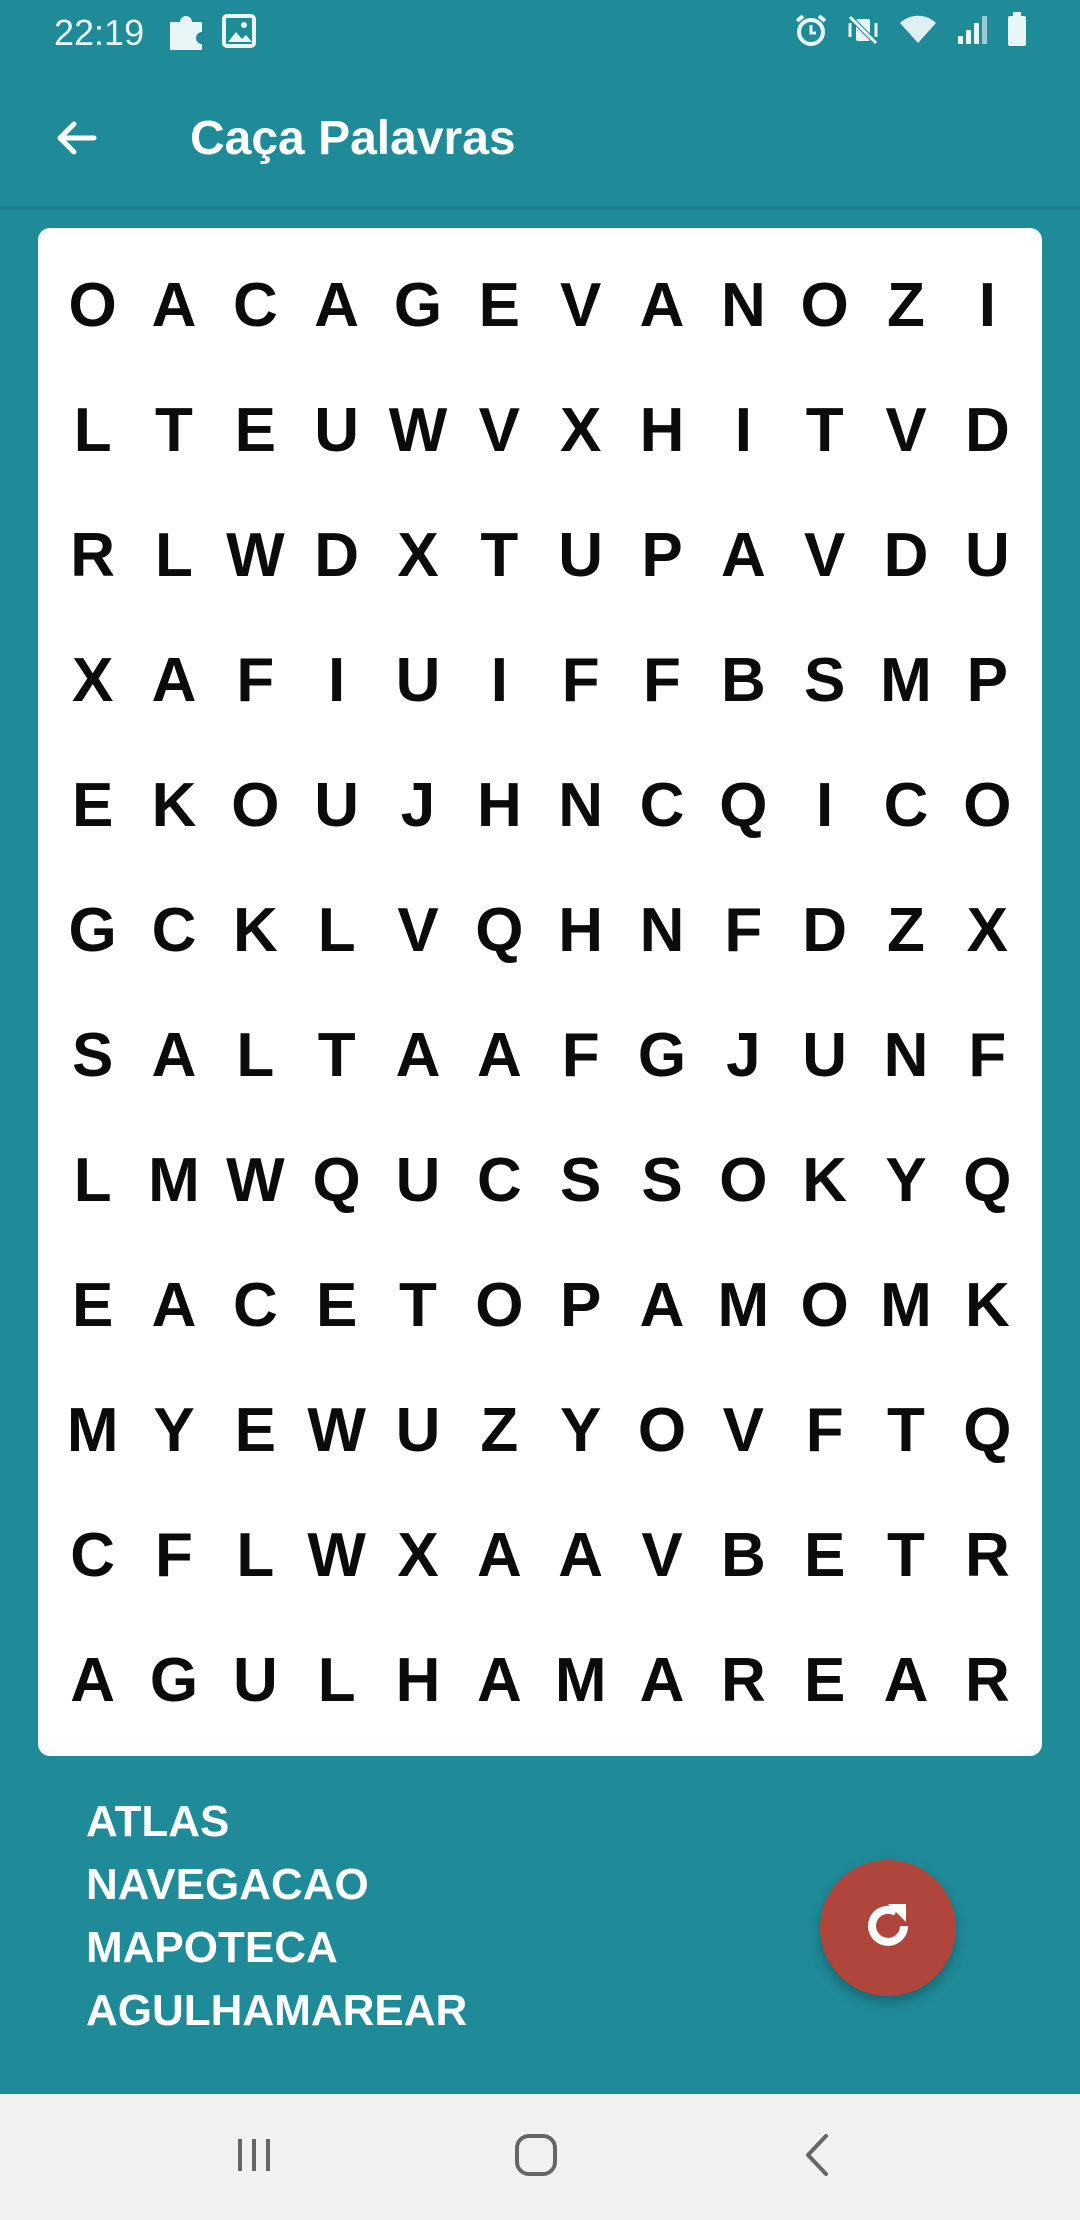 The height and width of the screenshot is (2220, 1080). Describe the element at coordinates (661, 555) in the screenshot. I see `grid-cell: P` at that location.